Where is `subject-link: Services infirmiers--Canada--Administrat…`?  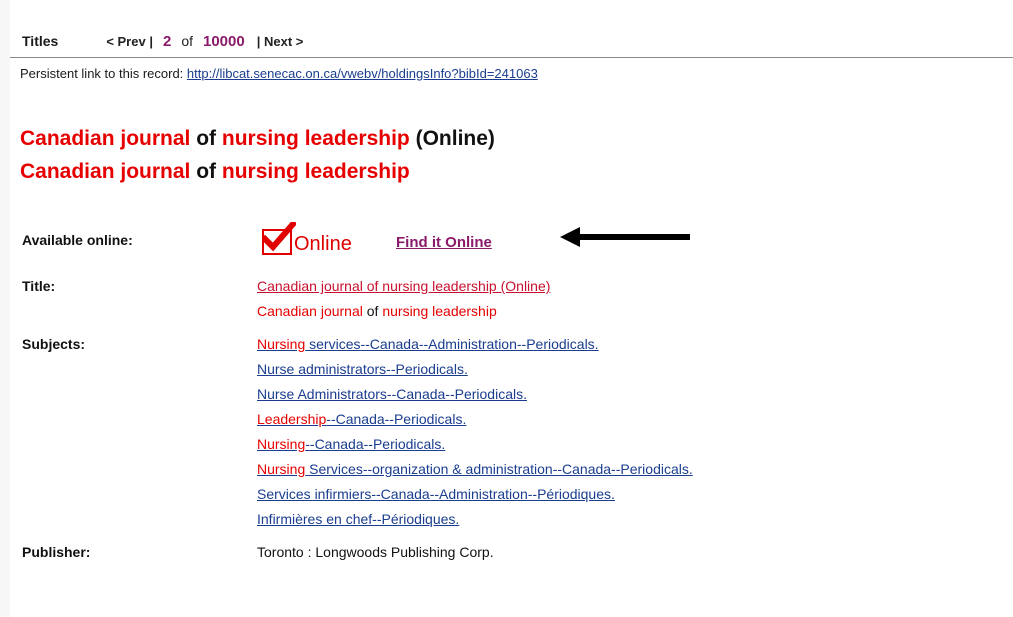
subject-link: Services infirmiers--Canada--Administrat… is located at coordinates (436, 494).